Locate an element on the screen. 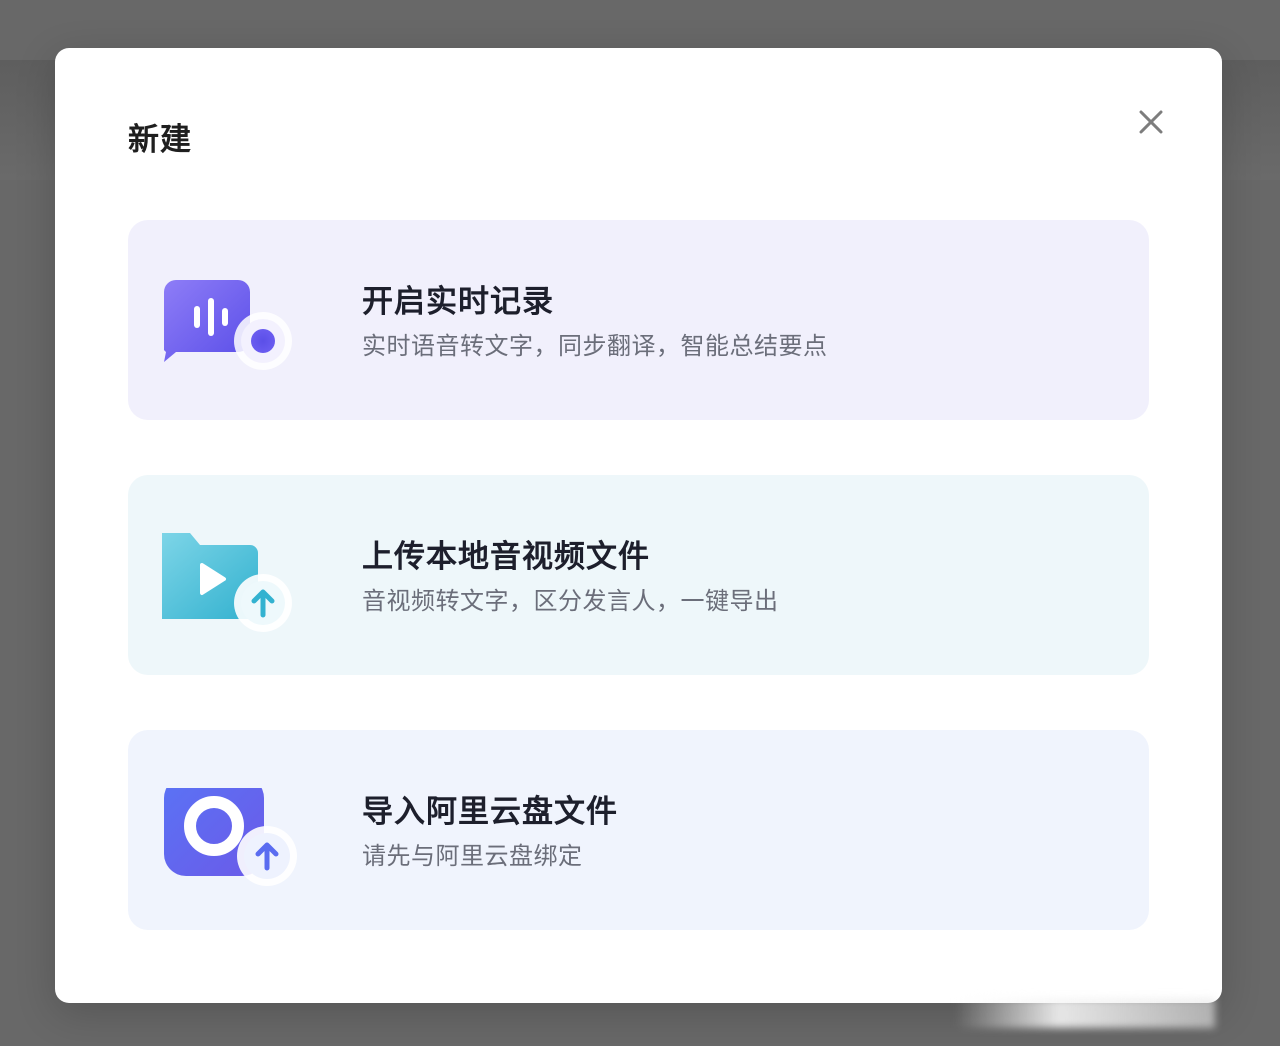 This screenshot has width=1280, height=1046. option-description: 请先与阿里云盘绑定 is located at coordinates (472, 856).